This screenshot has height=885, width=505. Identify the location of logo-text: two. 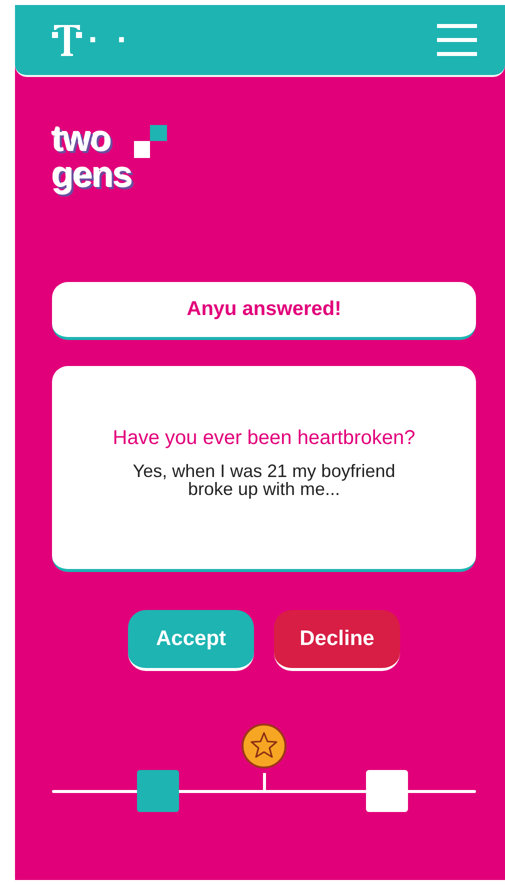
(82, 139).